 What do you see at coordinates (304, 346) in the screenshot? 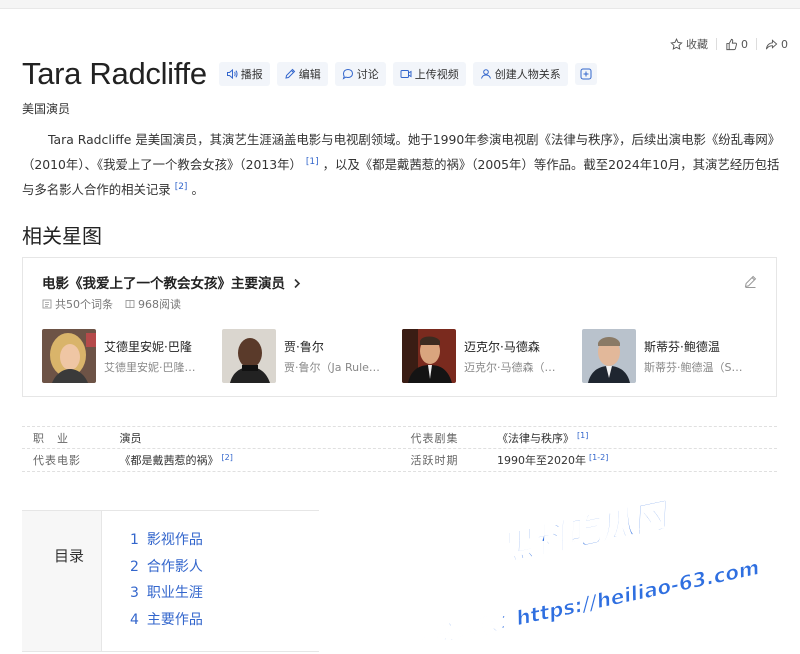
I see `person-name: 贾·鲁尔` at bounding box center [304, 346].